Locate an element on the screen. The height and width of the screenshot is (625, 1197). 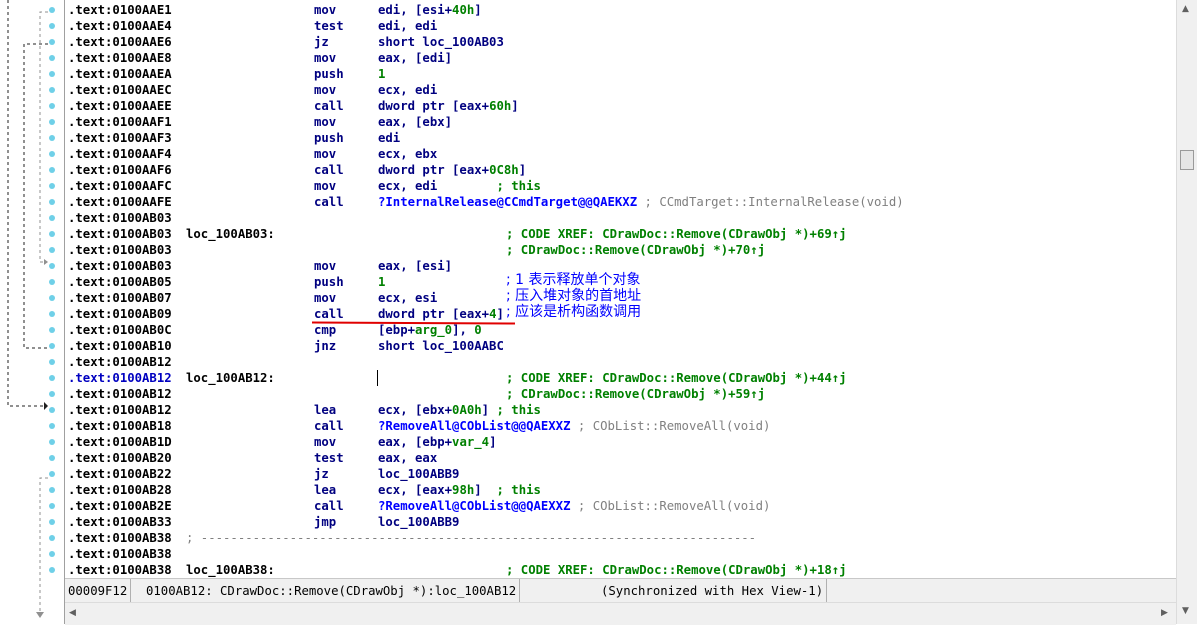
address: .text:0100AB12 is located at coordinates (120, 378).